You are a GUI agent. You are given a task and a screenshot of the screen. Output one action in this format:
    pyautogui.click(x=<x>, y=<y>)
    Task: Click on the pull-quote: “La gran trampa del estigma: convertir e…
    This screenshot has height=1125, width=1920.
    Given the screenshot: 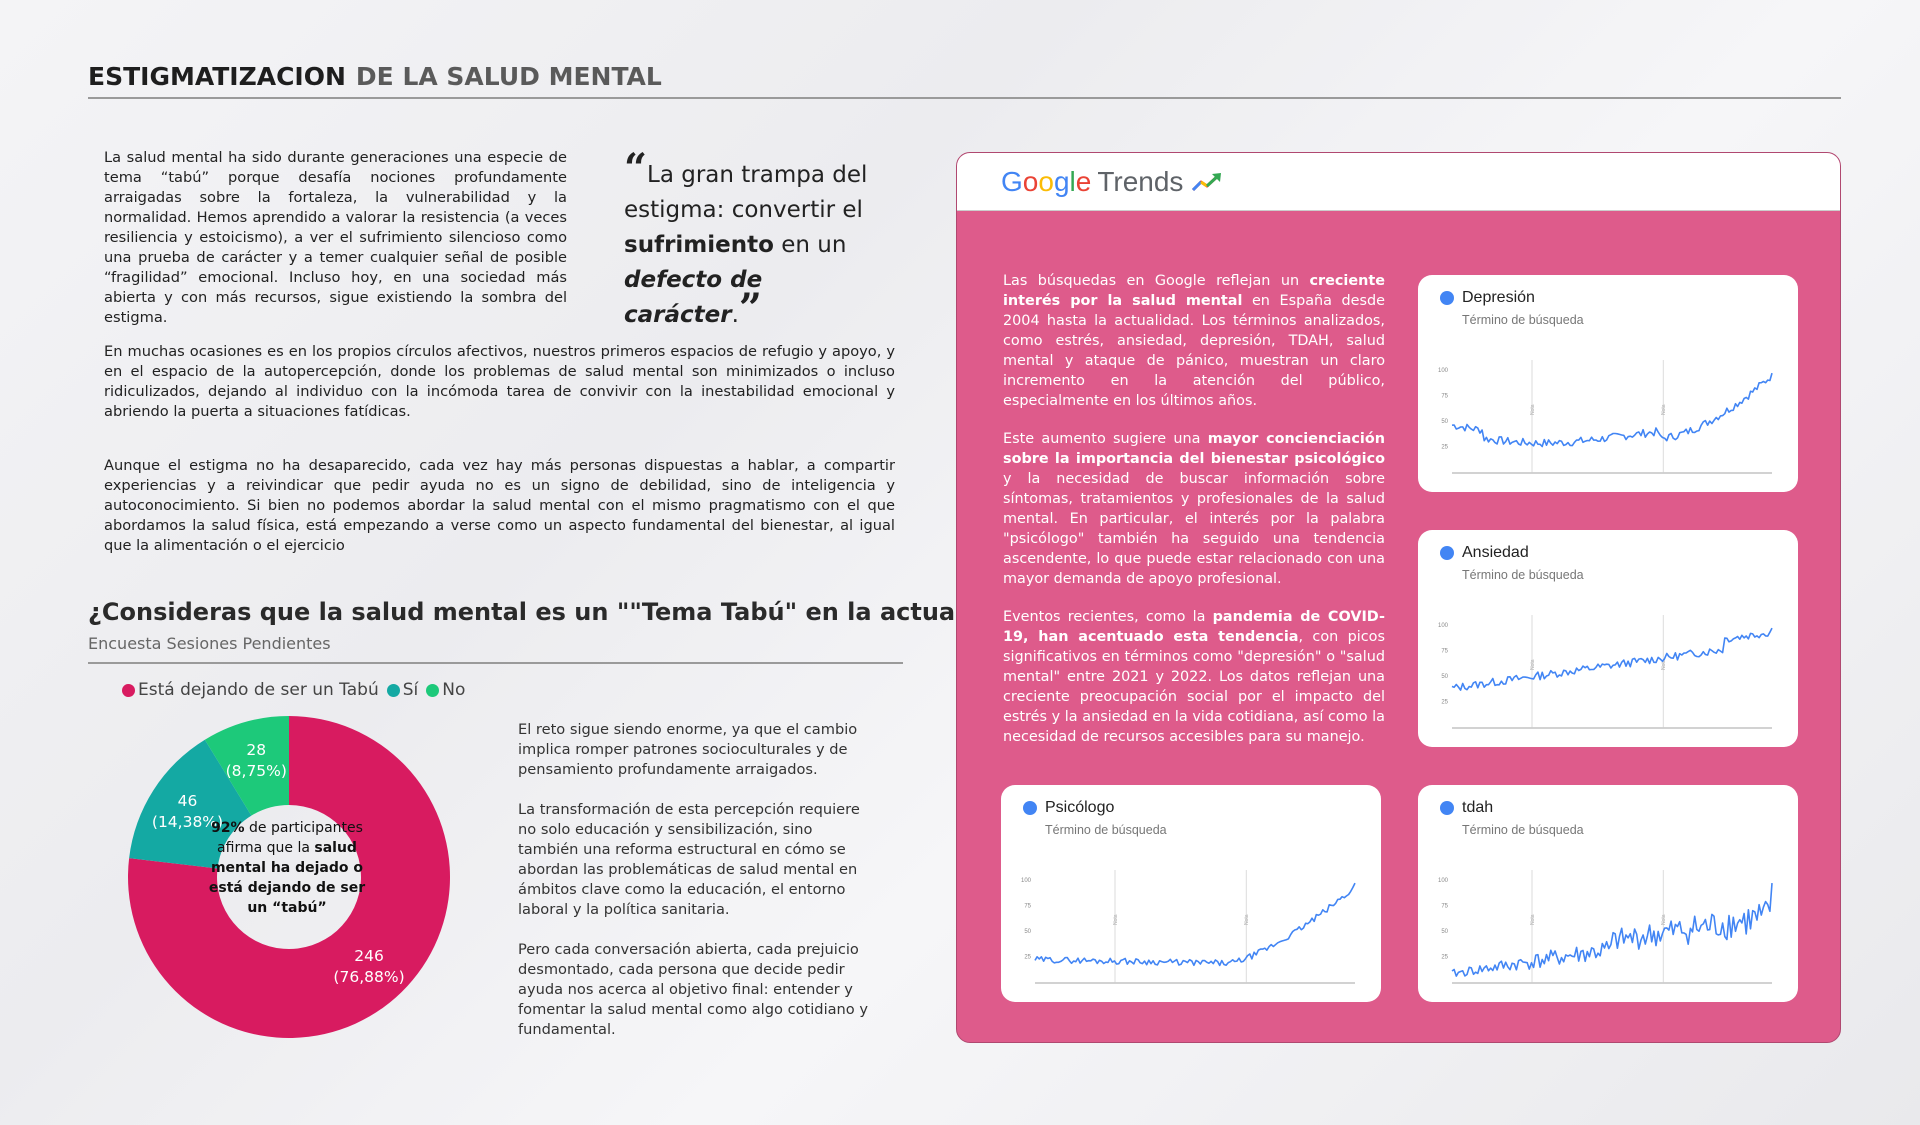 What is the action you would take?
    pyautogui.click(x=759, y=241)
    